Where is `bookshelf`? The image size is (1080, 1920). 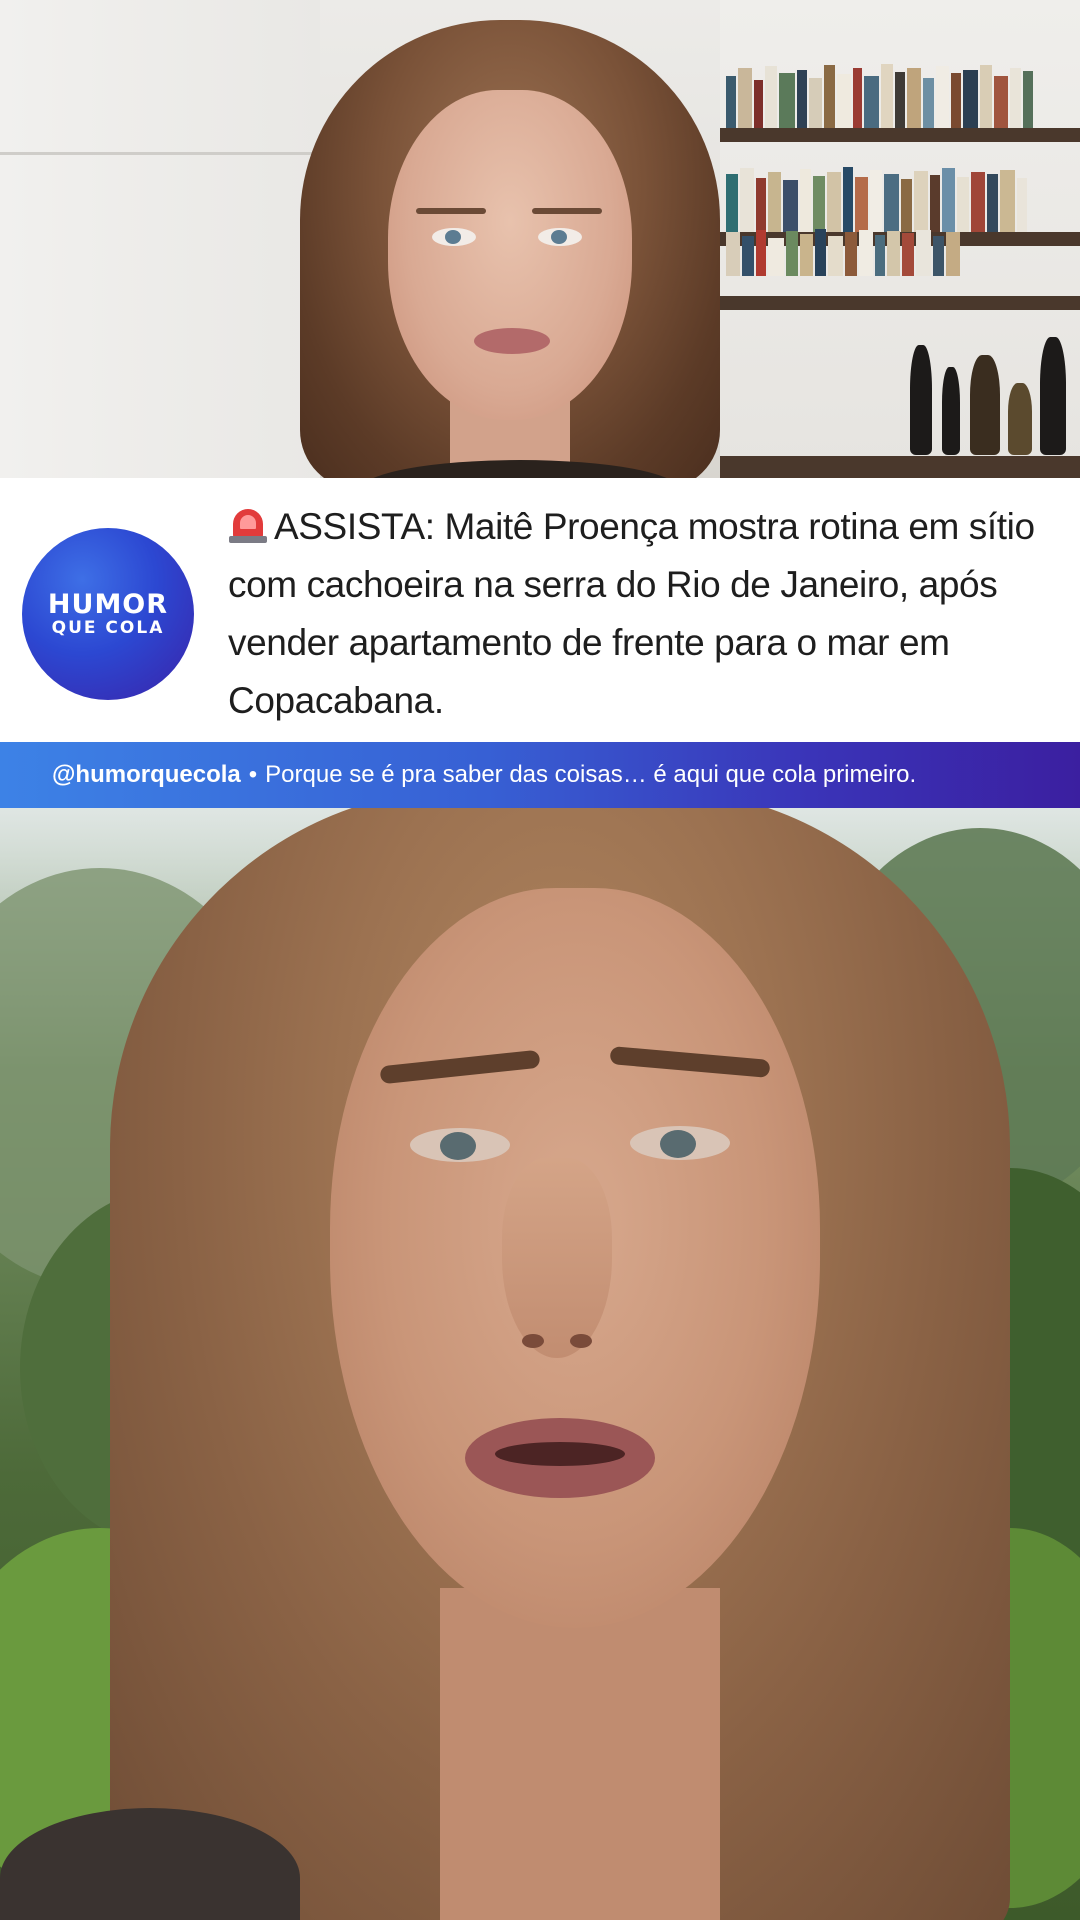 bookshelf is located at coordinates (900, 239).